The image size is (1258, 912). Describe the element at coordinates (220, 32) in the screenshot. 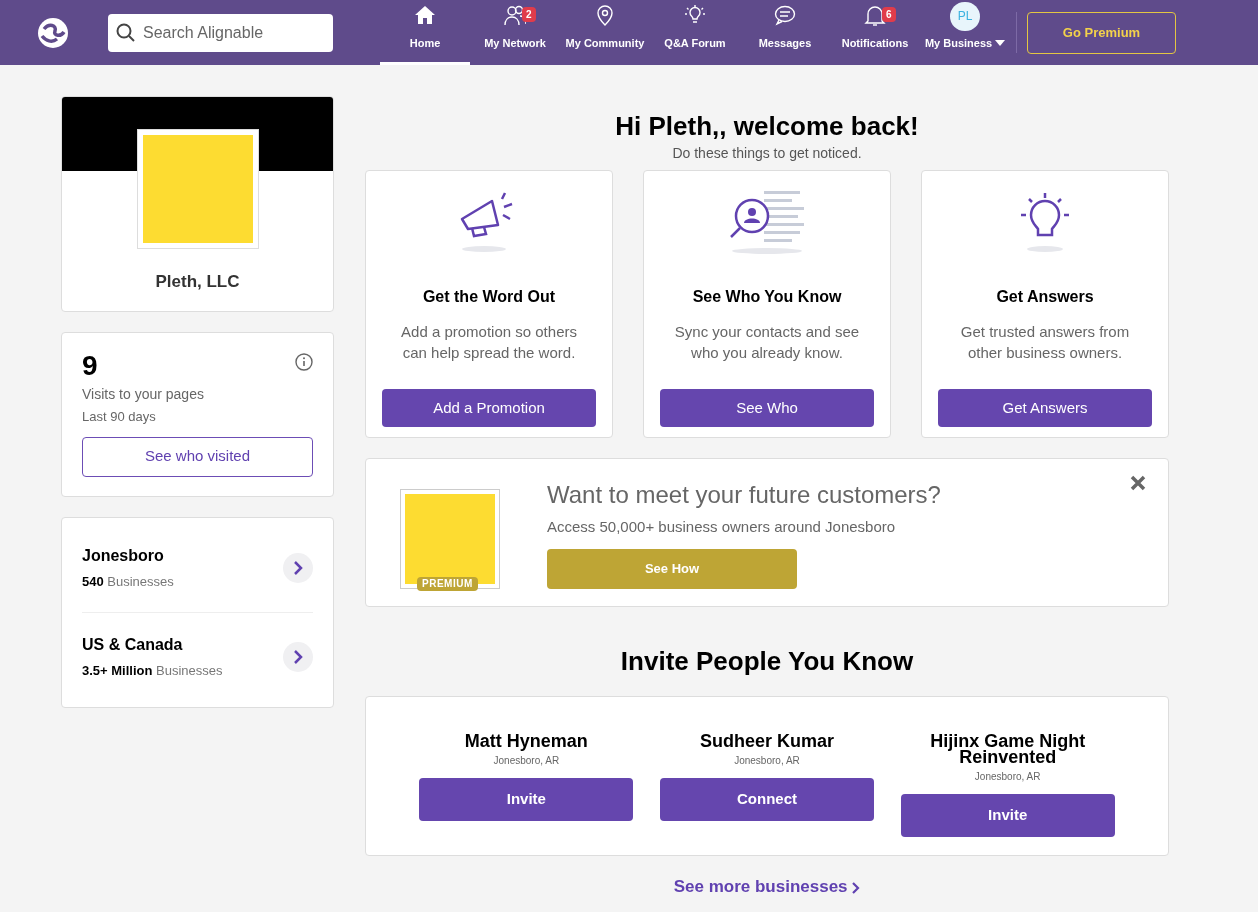

I see `search-field: Search Alignable` at that location.